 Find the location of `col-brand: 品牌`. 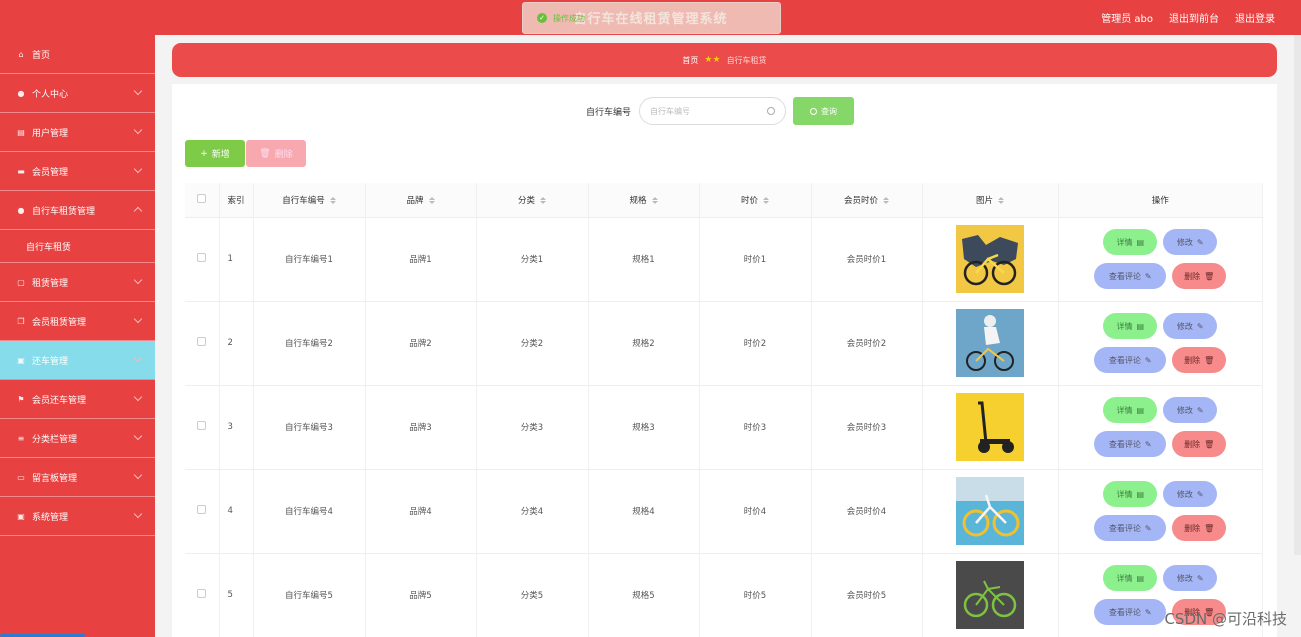

col-brand: 品牌 is located at coordinates (421, 200).